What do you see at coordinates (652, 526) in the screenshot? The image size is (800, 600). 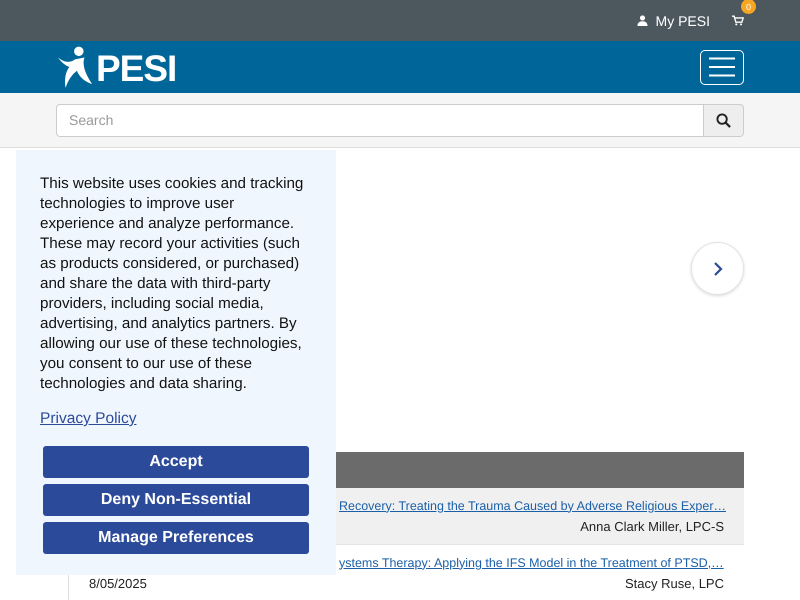 I see `author-text: Anna Clark Miller, LPC-S` at bounding box center [652, 526].